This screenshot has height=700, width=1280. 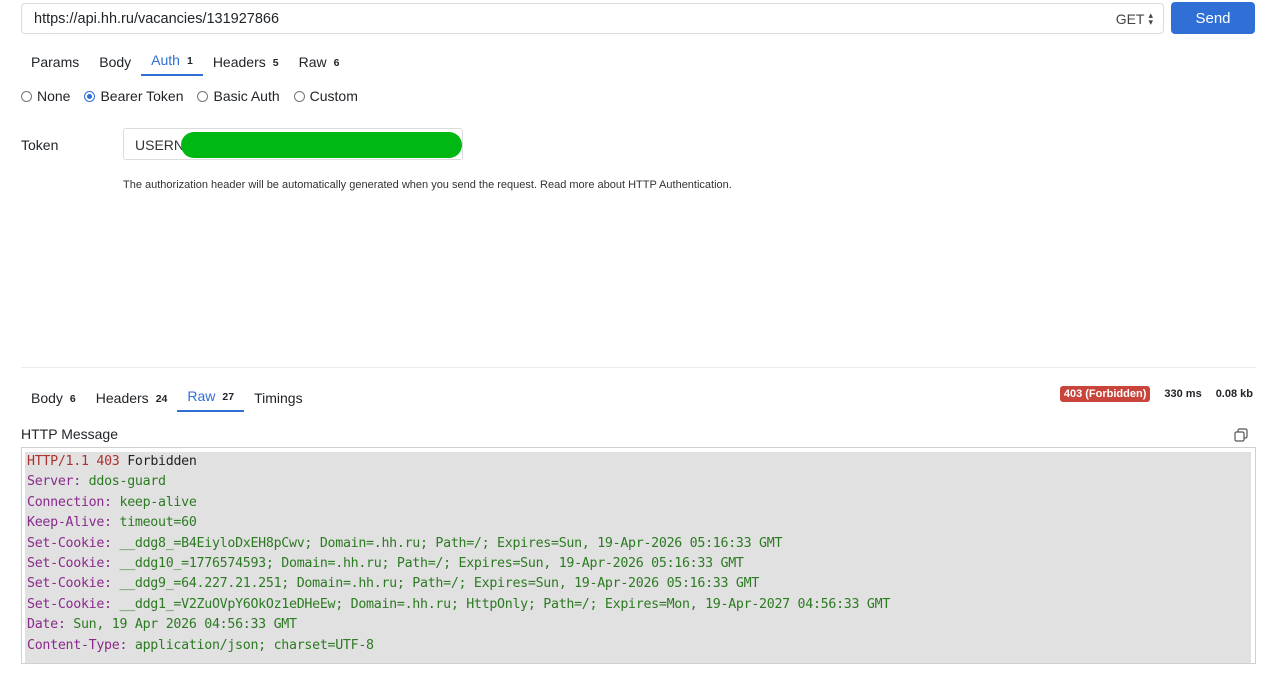 I want to click on tab-body: Body, so click(x=115, y=64).